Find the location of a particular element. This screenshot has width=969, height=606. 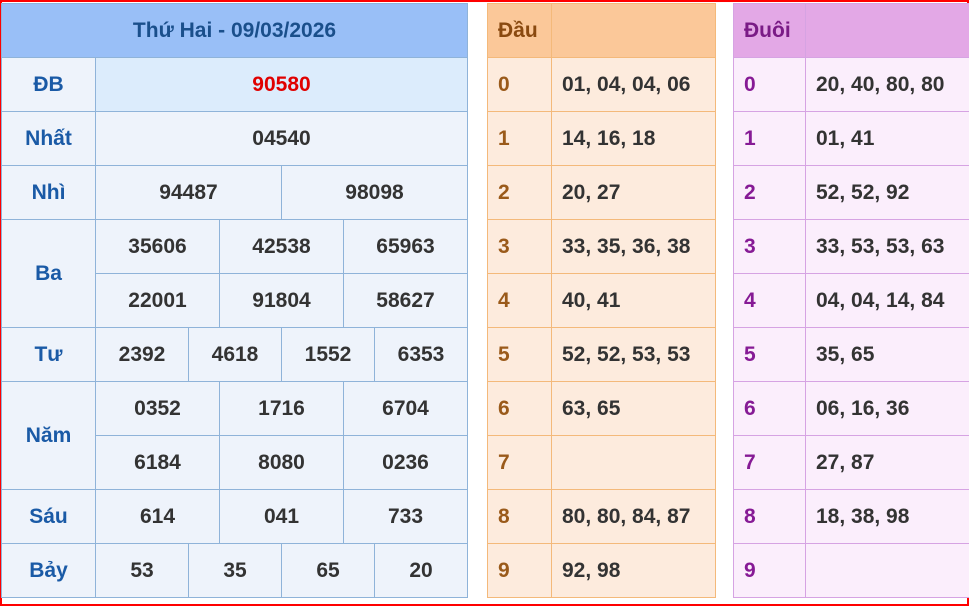

tail-values: 04, 04, 14, 84 is located at coordinates (887, 300).